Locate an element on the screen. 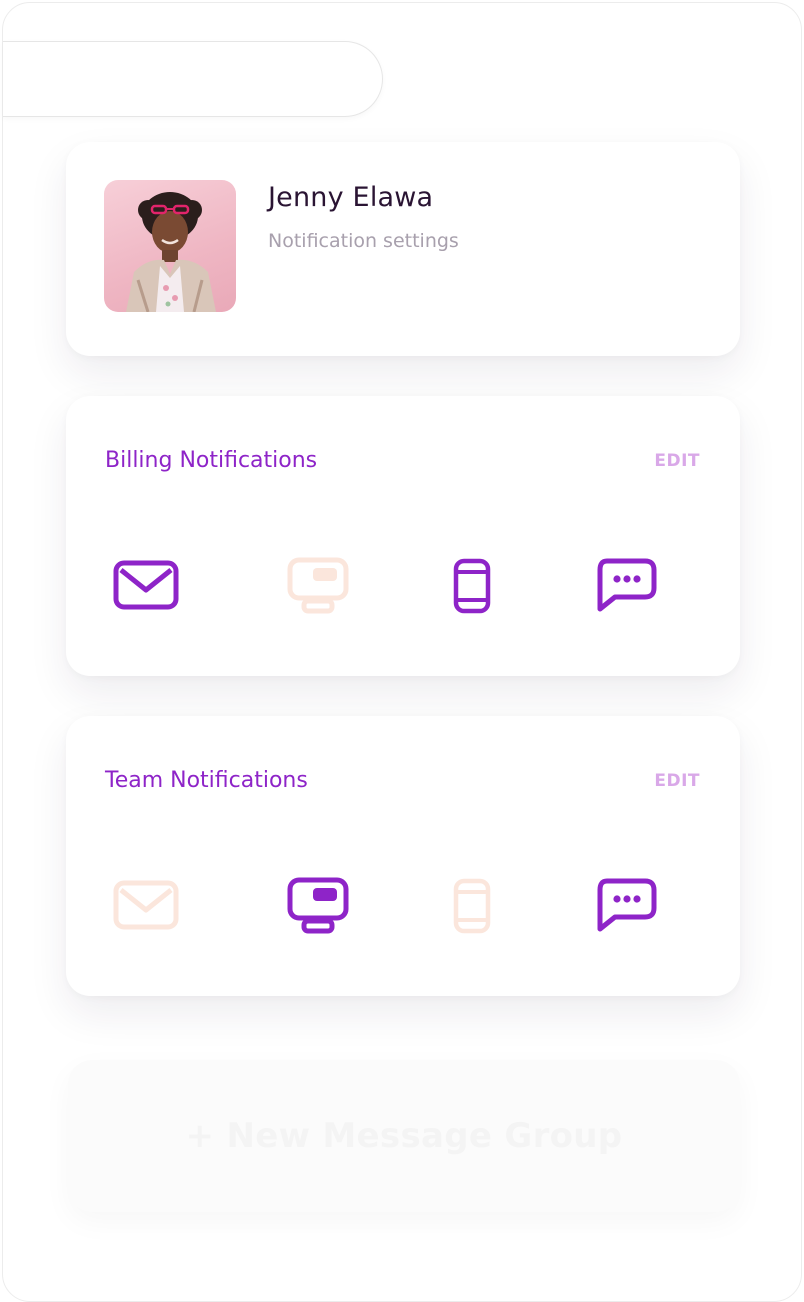 The image size is (804, 1302). profile-name: Jenny Elawa is located at coordinates (351, 197).